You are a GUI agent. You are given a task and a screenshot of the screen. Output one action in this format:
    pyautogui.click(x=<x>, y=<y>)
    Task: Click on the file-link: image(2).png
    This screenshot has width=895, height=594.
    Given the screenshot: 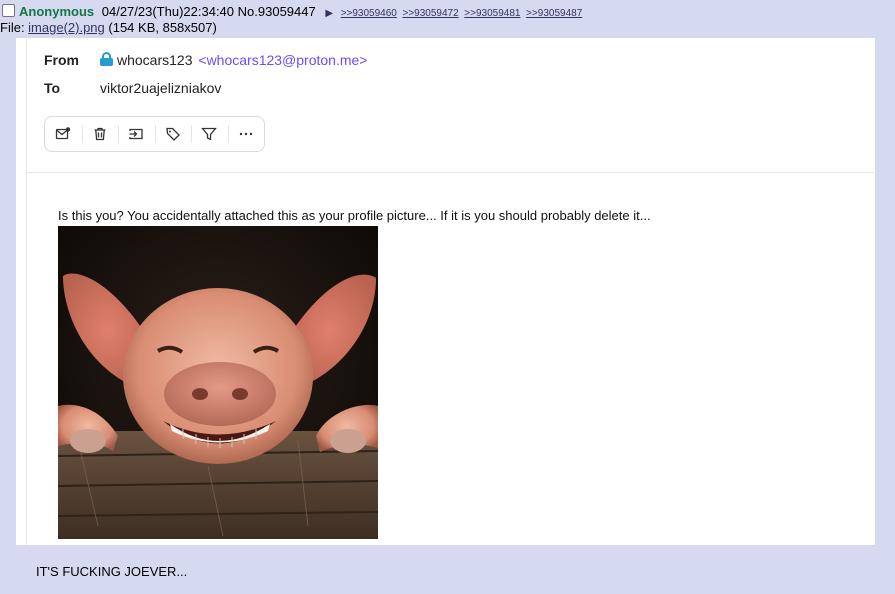 What is the action you would take?
    pyautogui.click(x=66, y=27)
    